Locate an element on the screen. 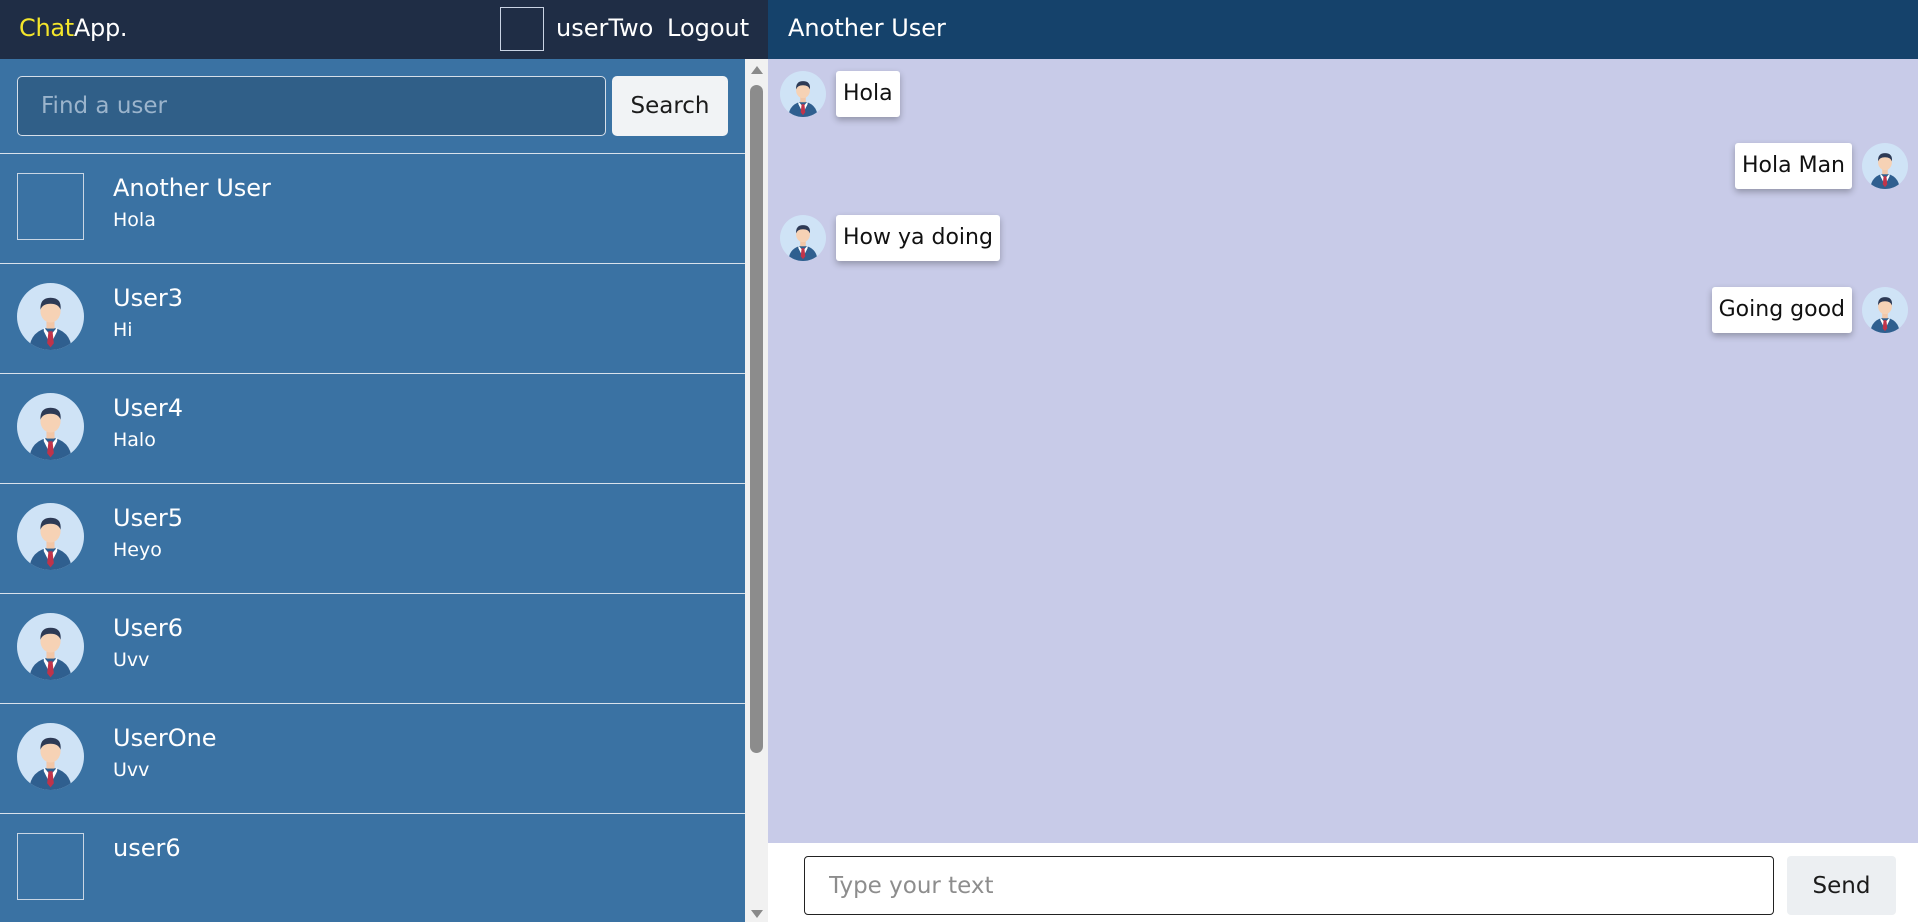  chat-partner-name: Another User is located at coordinates (867, 28).